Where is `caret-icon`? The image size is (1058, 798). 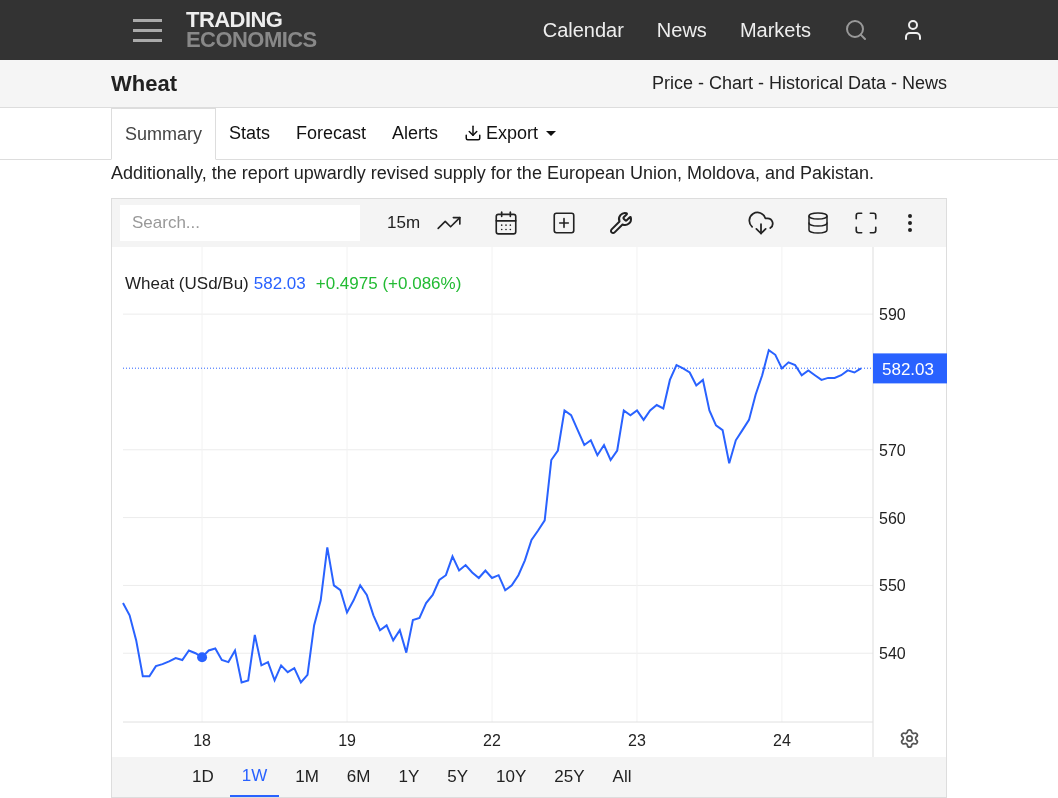
caret-icon is located at coordinates (551, 133).